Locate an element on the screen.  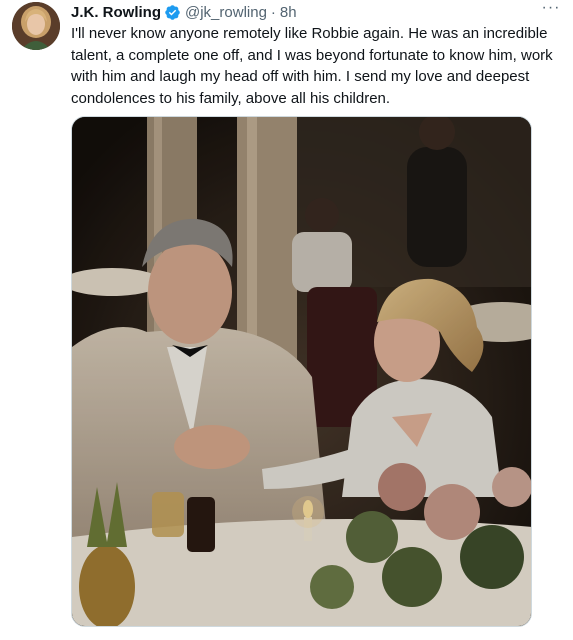
tweet-timestamp: 8h is located at coordinates (288, 12).